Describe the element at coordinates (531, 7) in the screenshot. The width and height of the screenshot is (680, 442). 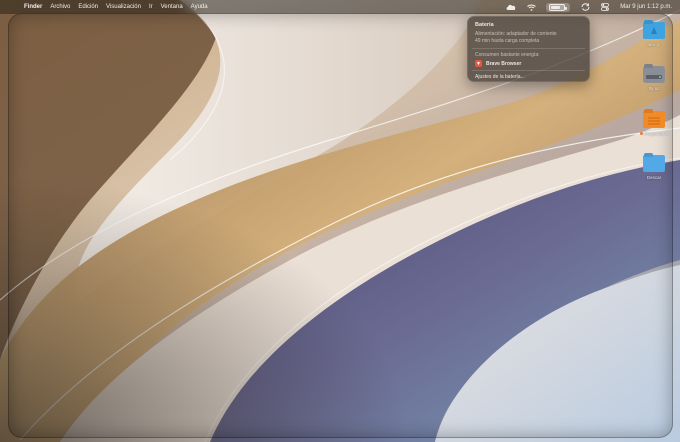
I see `wifi-icon` at that location.